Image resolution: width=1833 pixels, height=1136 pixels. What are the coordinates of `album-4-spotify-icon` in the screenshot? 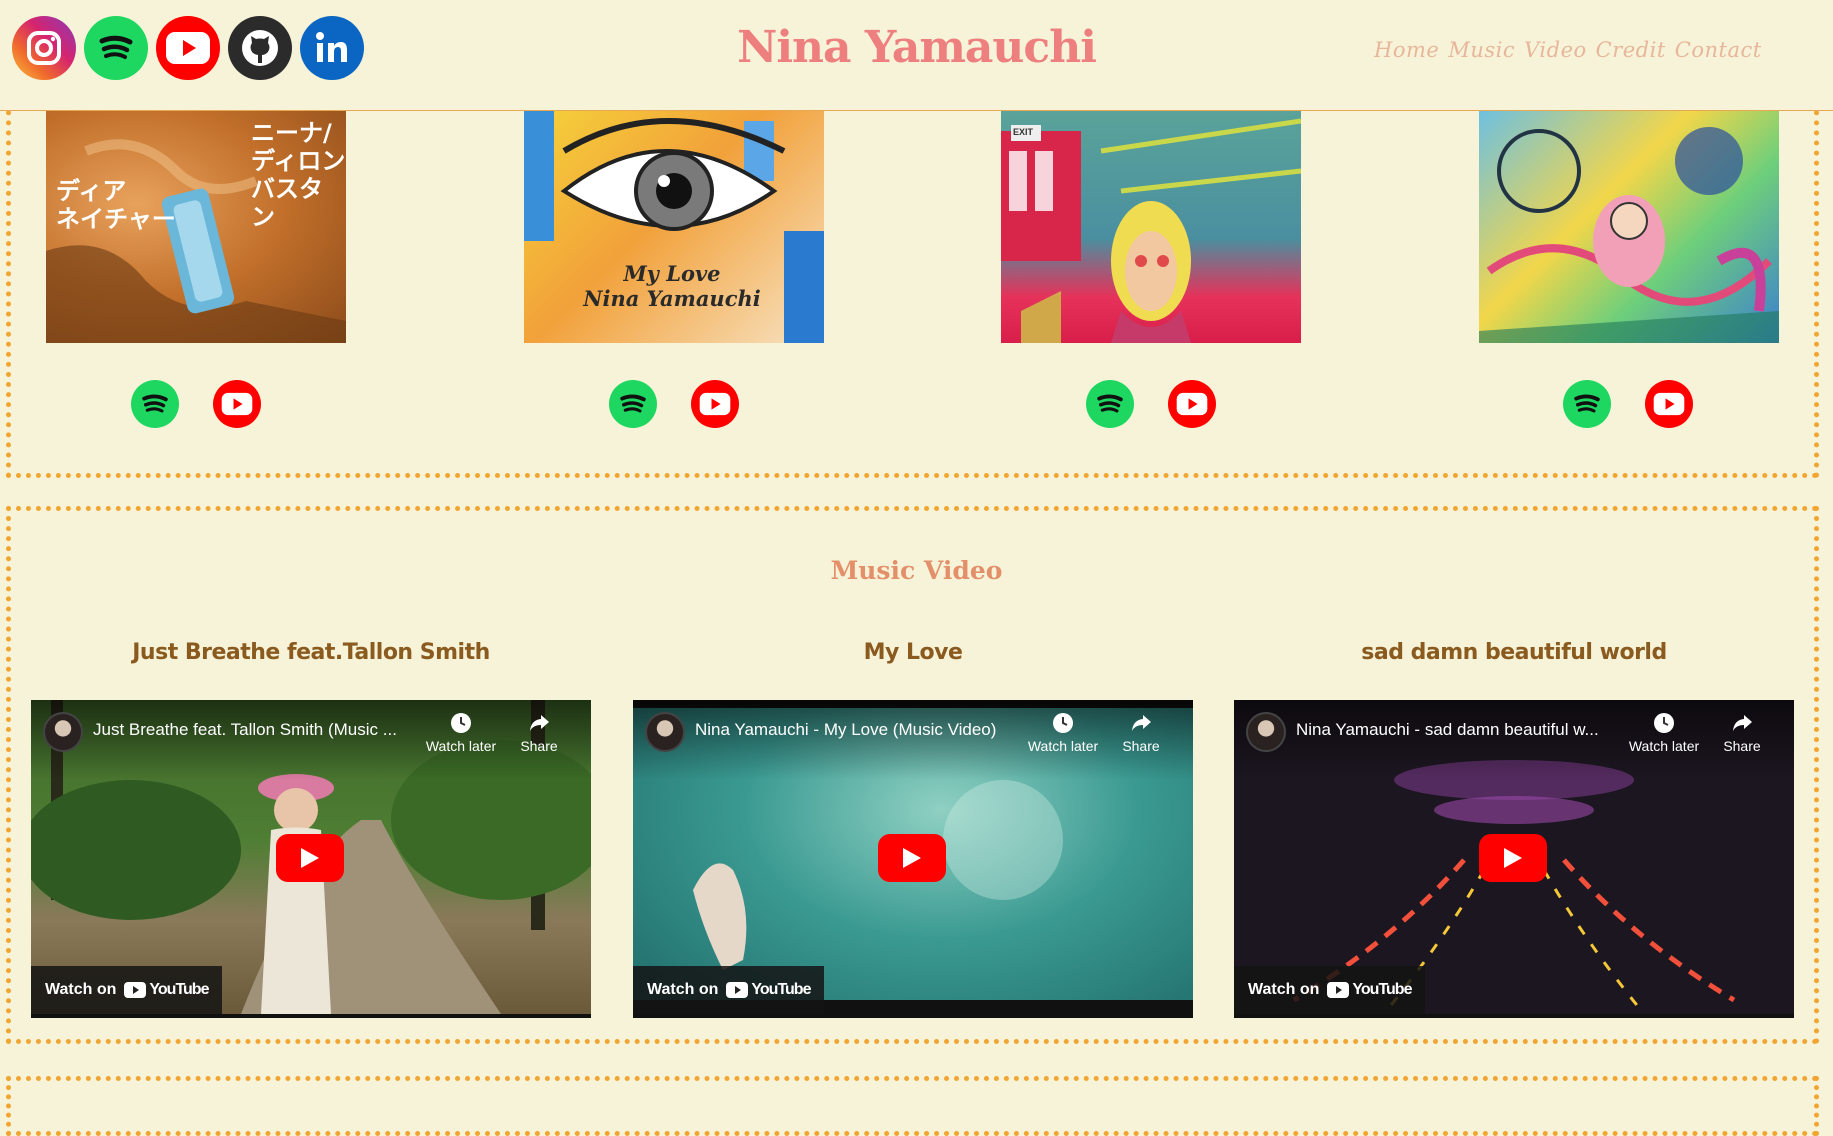 It's located at (1587, 404).